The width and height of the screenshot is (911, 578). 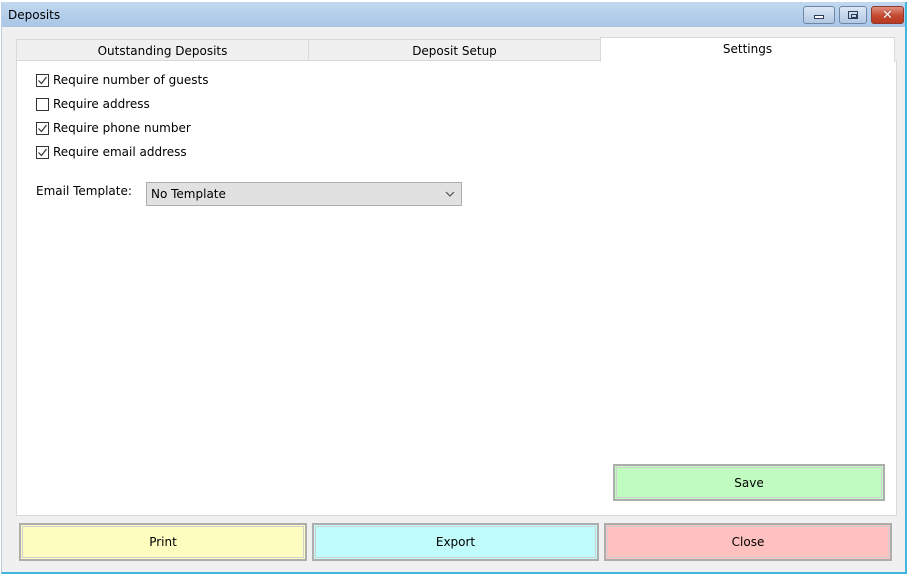 What do you see at coordinates (163, 542) in the screenshot?
I see `print-button: Print` at bounding box center [163, 542].